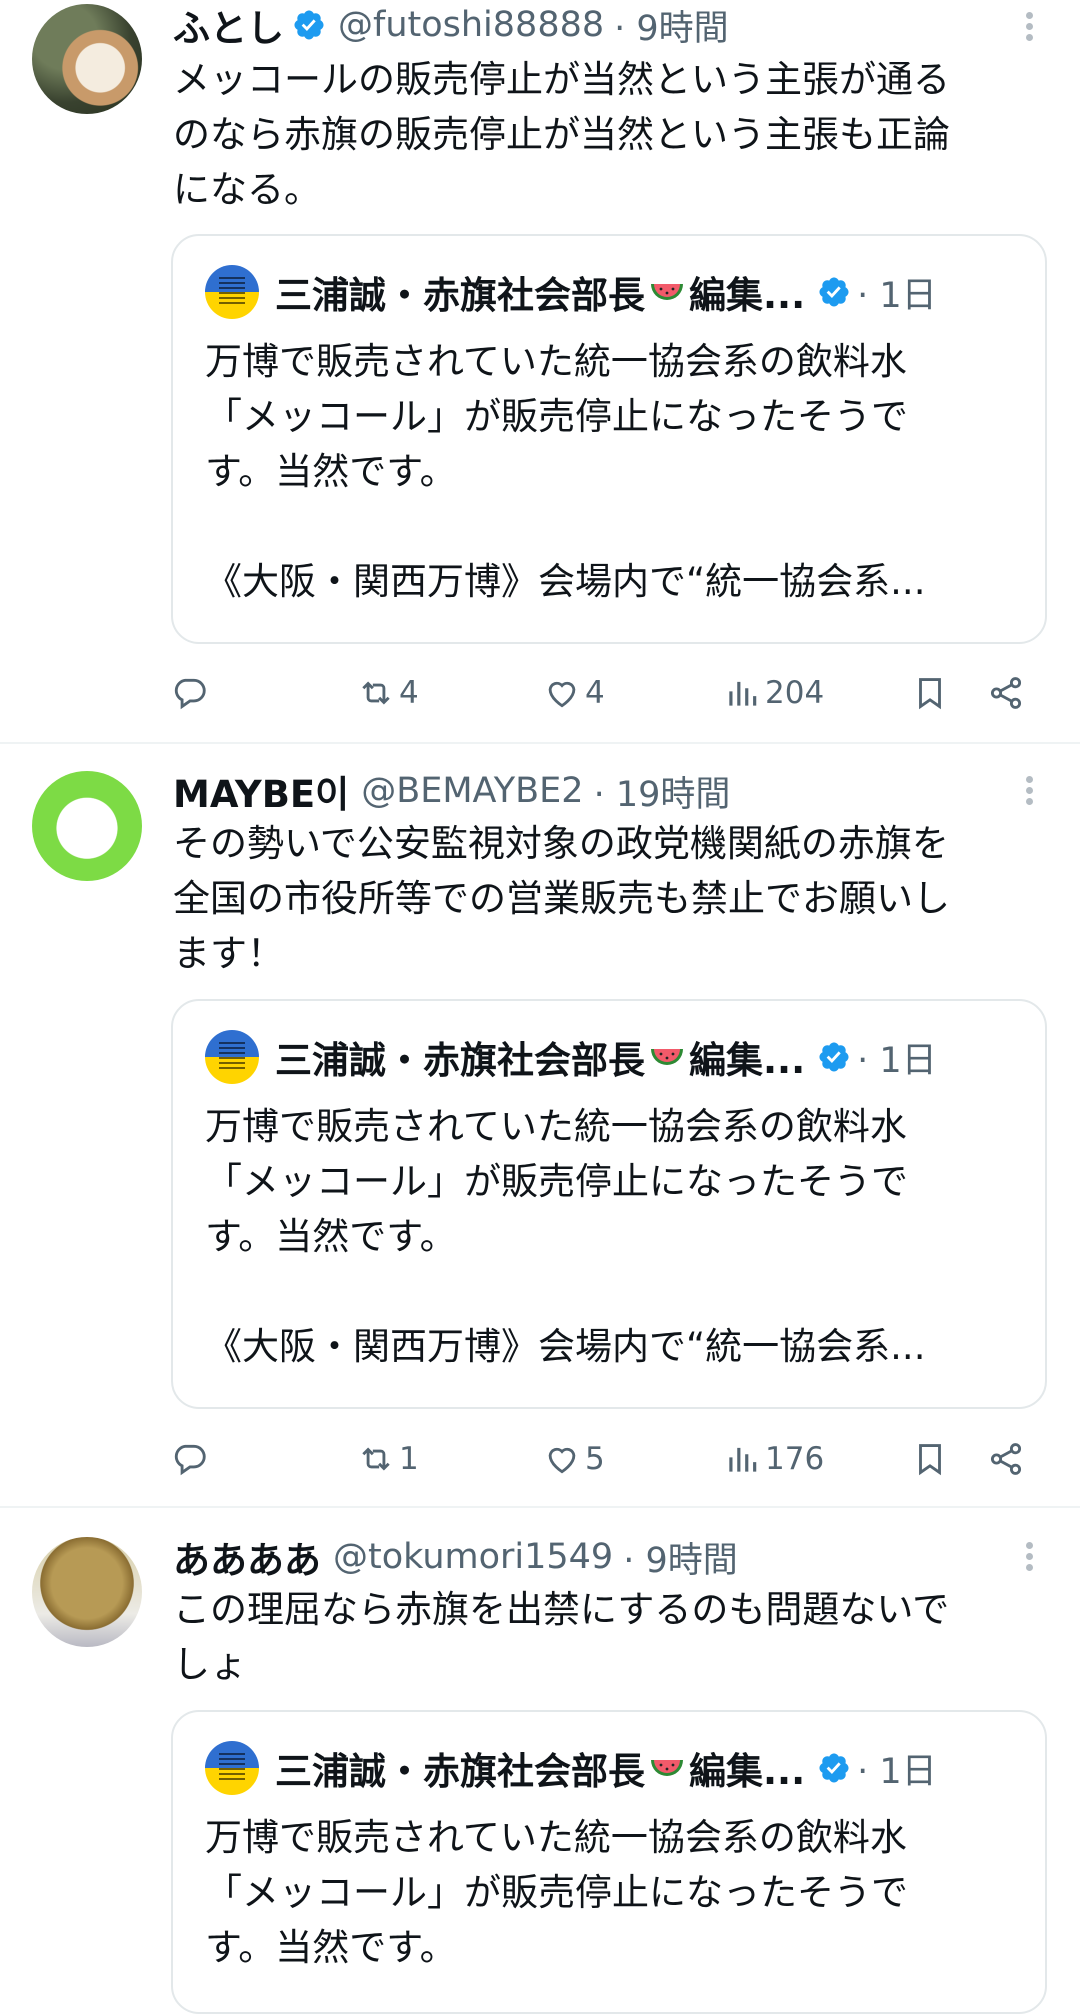 This screenshot has height=2014, width=1080. I want to click on retweet-button: 1, so click(388, 1459).